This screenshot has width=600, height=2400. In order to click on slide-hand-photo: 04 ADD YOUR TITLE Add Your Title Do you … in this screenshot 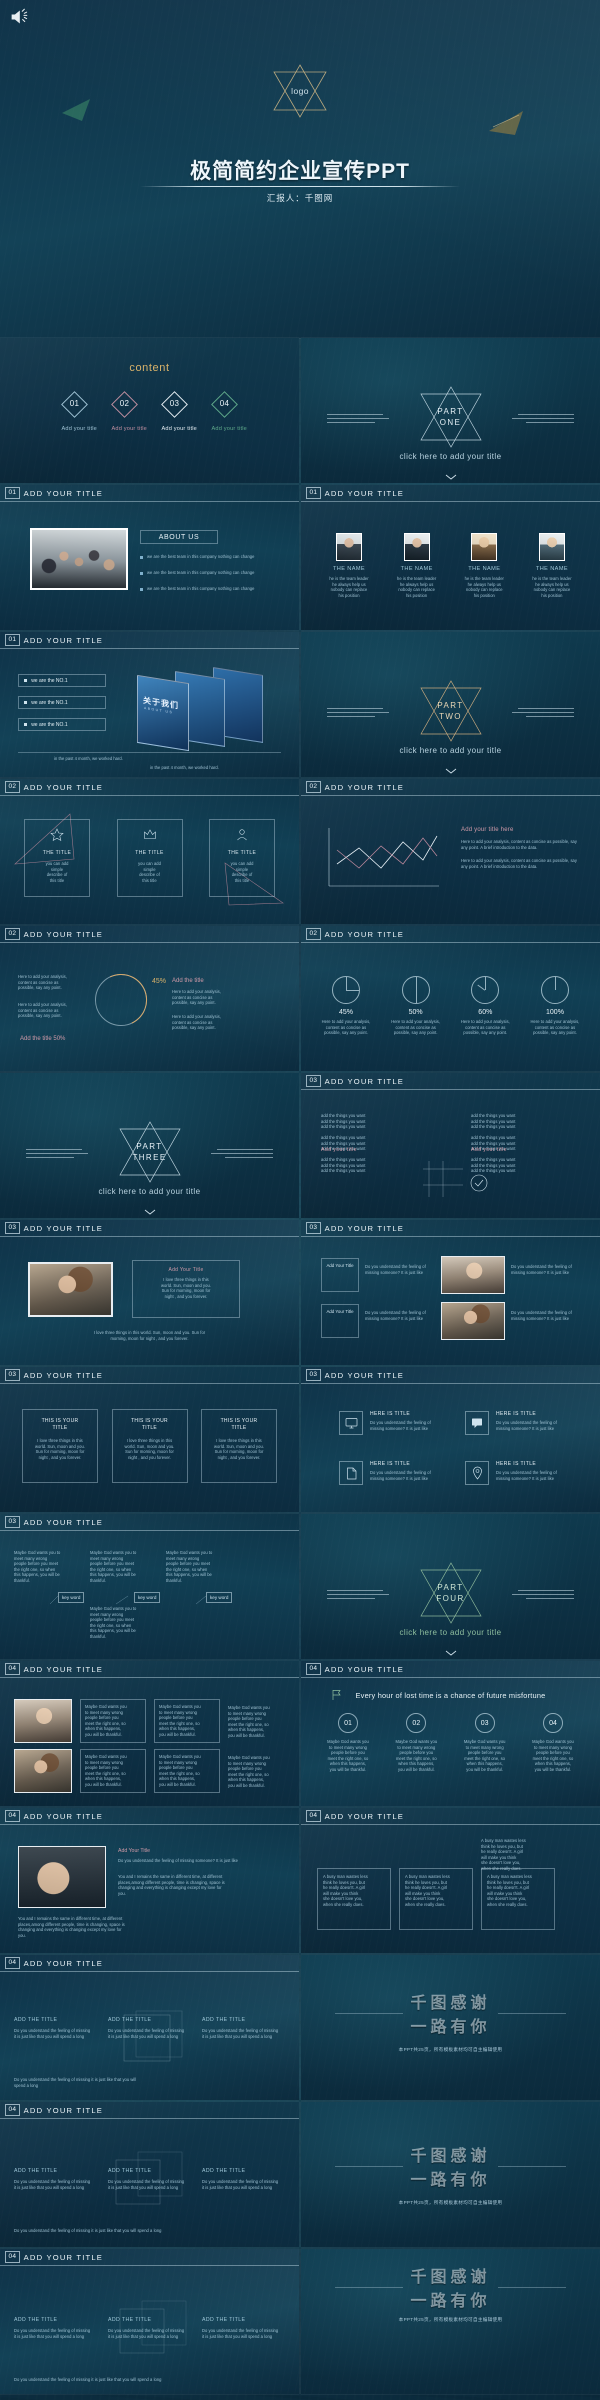, I will do `click(149, 1880)`.